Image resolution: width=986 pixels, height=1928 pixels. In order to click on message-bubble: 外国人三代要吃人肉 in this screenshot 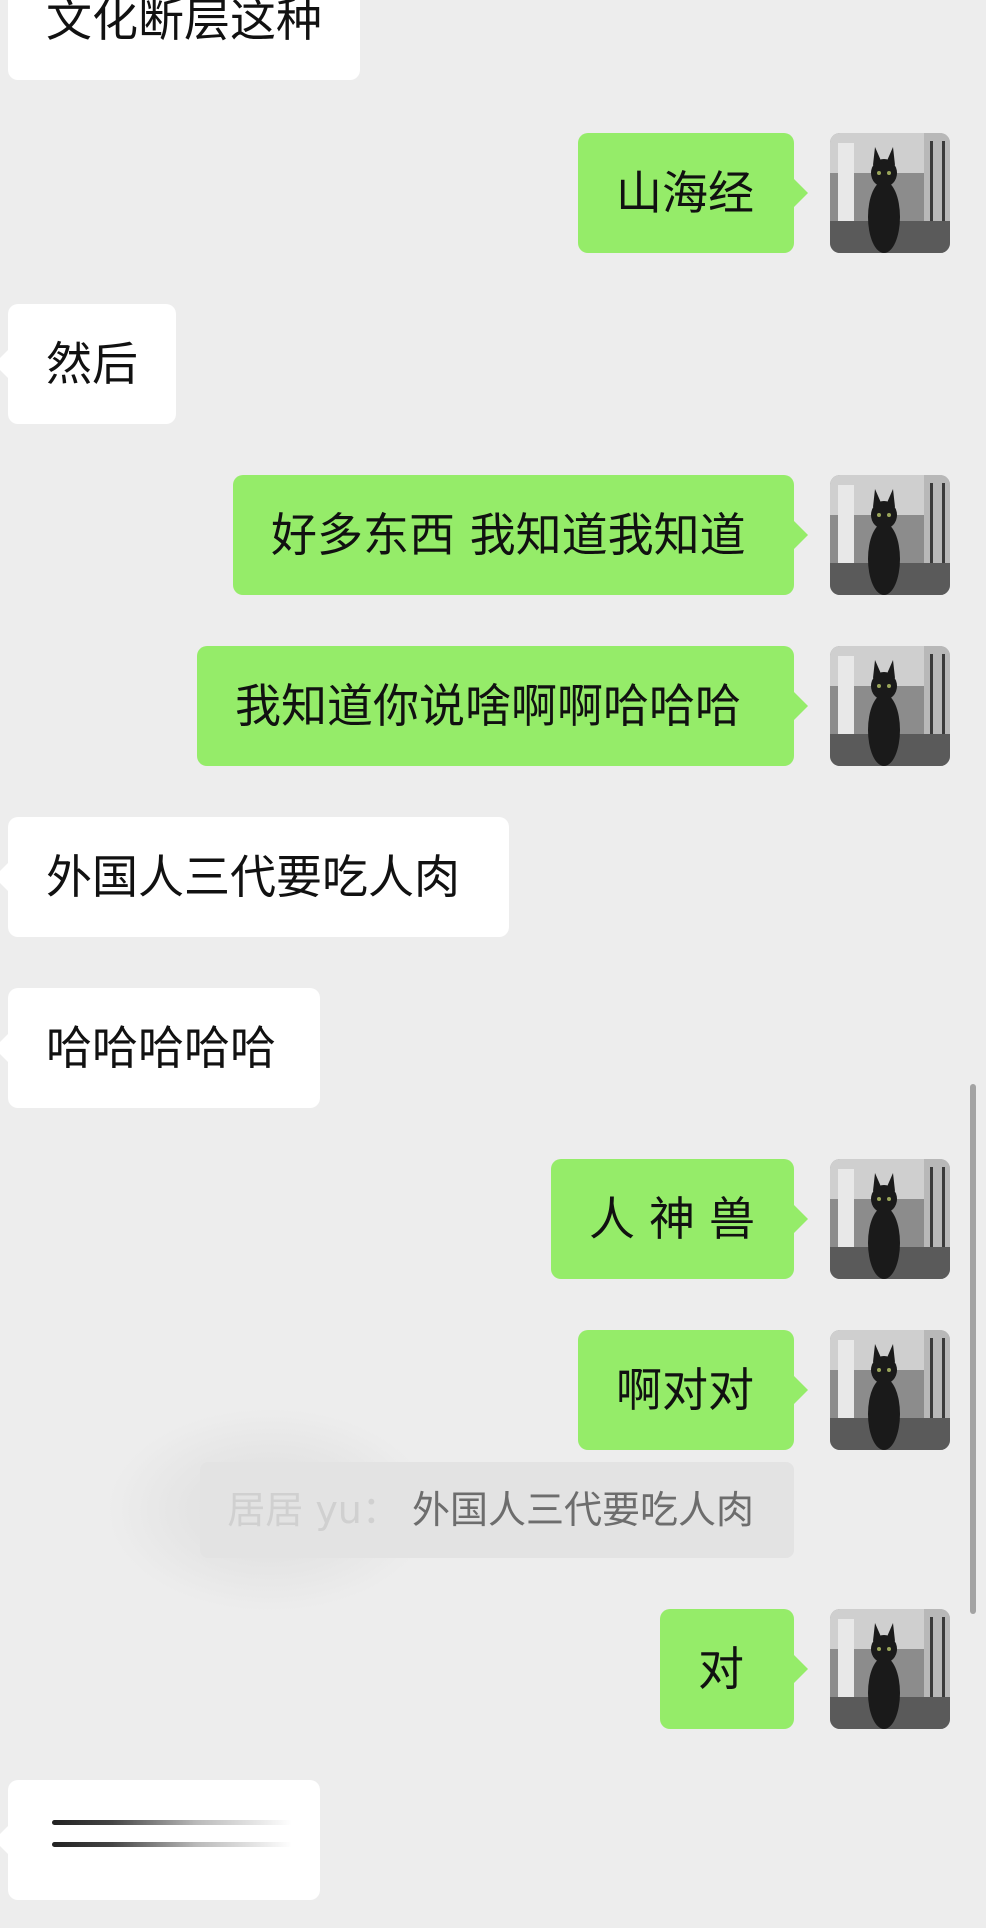, I will do `click(258, 877)`.